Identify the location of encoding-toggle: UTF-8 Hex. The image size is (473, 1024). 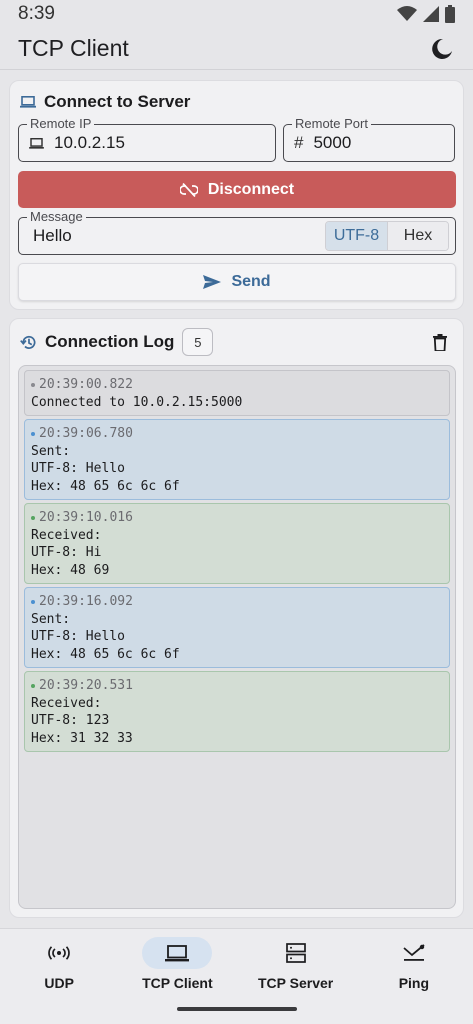
(387, 236).